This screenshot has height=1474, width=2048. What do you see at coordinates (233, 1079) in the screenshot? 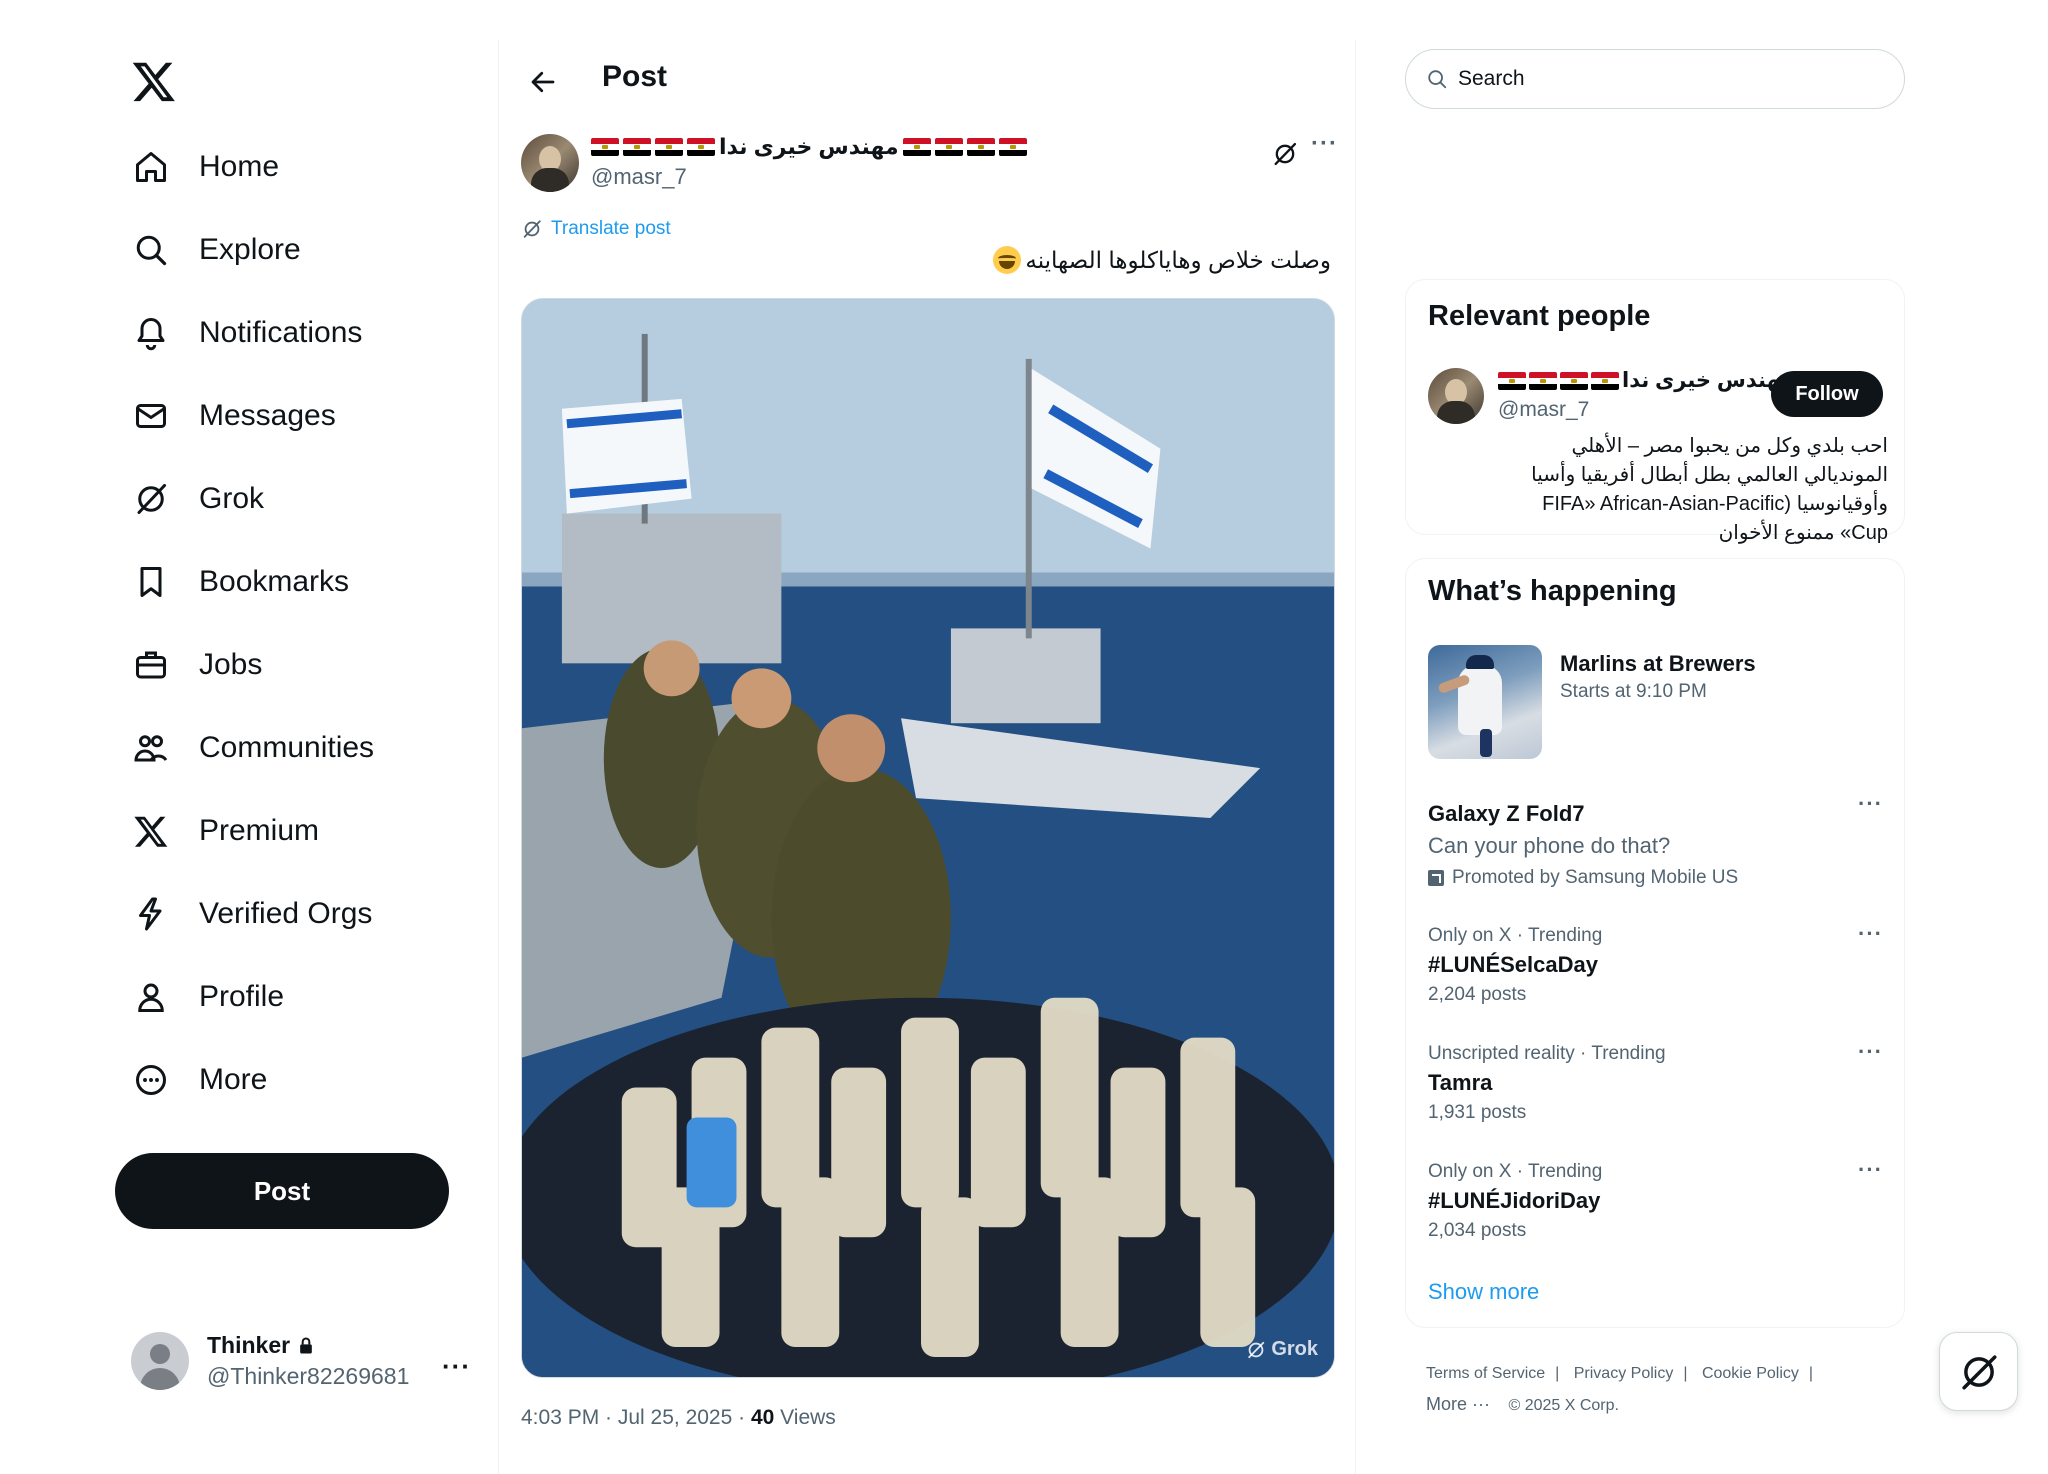
I see `nav-more-label: More` at bounding box center [233, 1079].